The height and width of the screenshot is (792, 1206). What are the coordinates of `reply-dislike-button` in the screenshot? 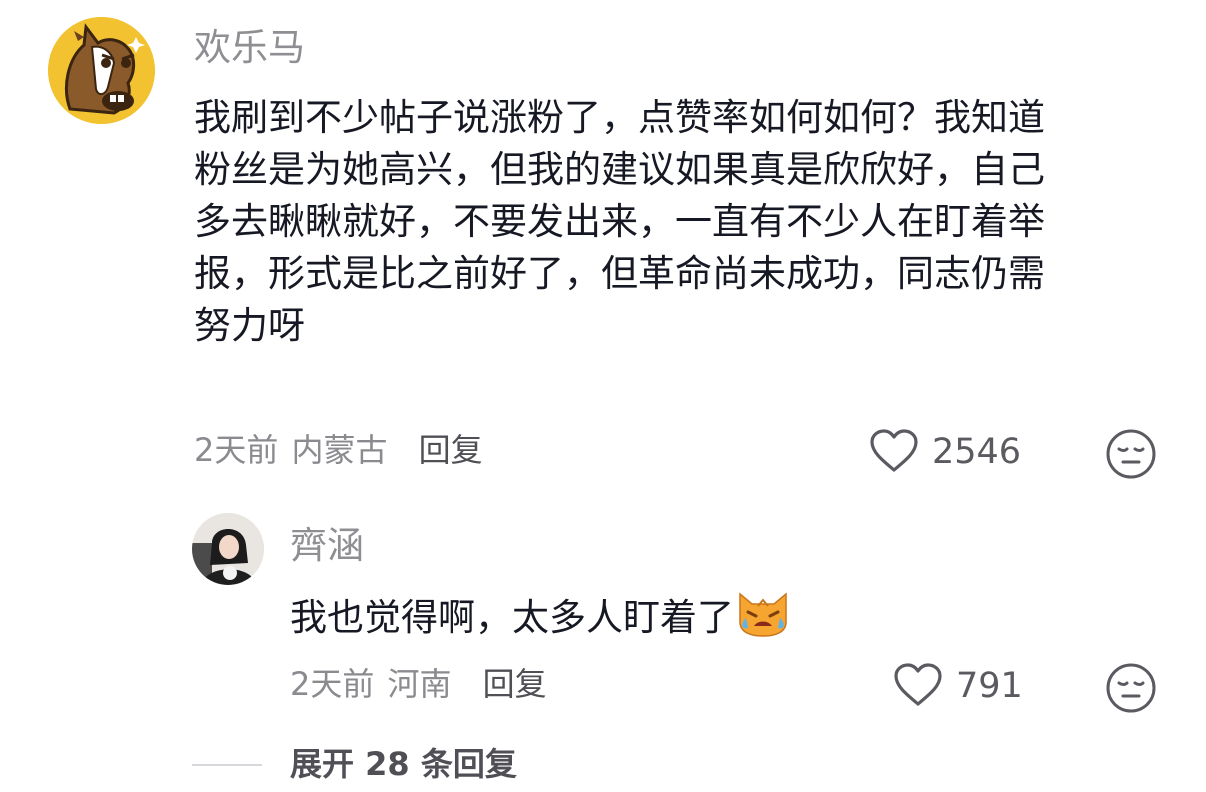 It's located at (1131, 688).